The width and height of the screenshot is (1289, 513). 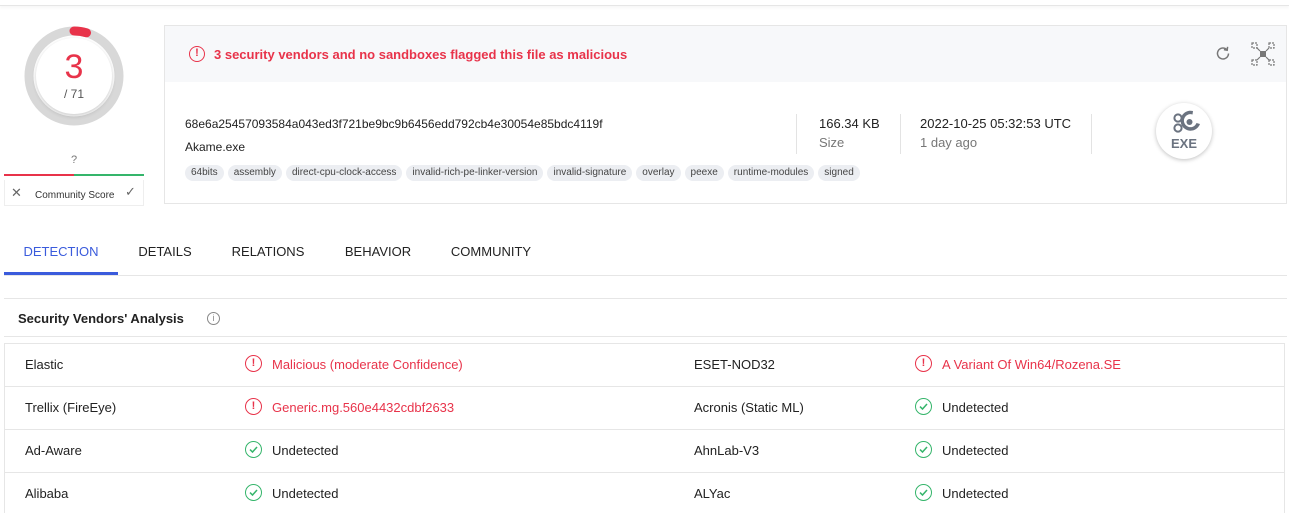 I want to click on vote-up-button: ✓, so click(x=130, y=192).